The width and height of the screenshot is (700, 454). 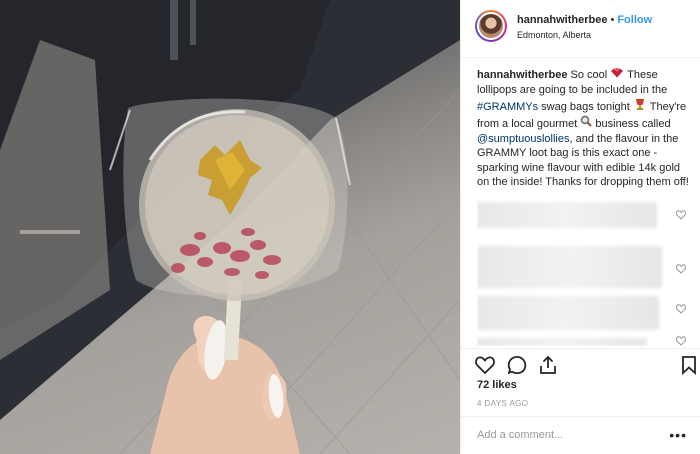 What do you see at coordinates (554, 35) in the screenshot?
I see `location-link: Edmonton, Alberta` at bounding box center [554, 35].